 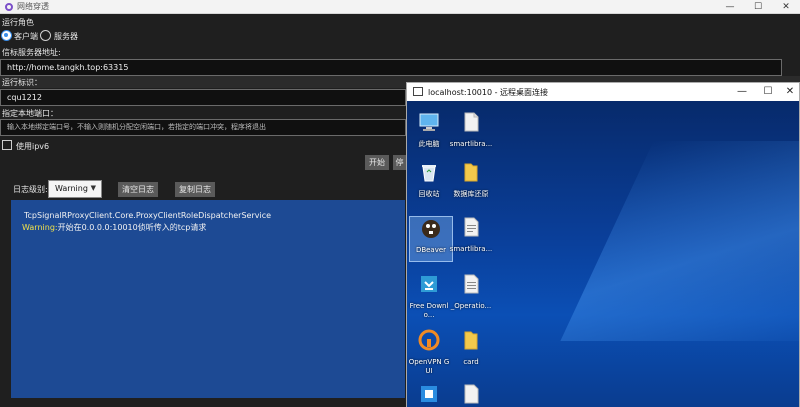 I want to click on remote-close-button: ✕, so click(x=788, y=92).